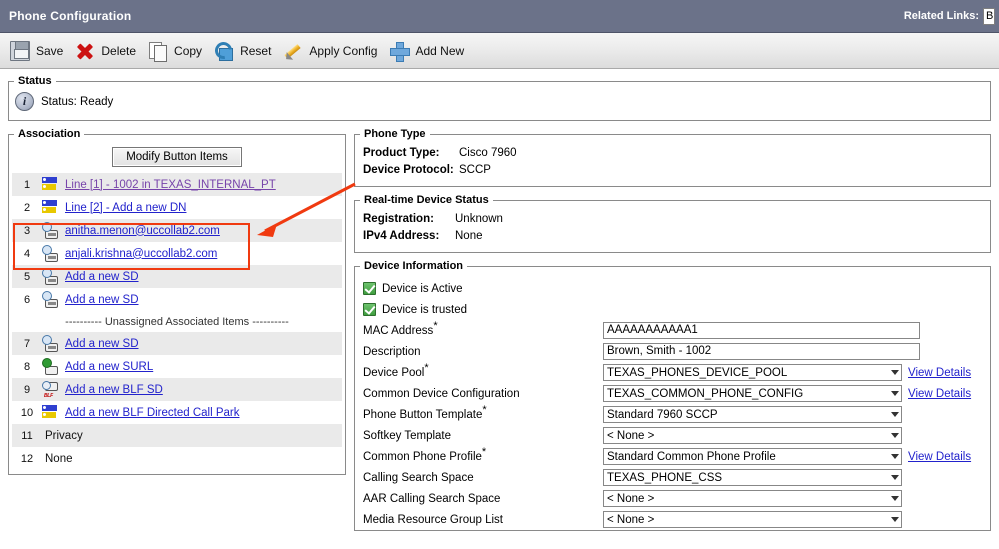 The height and width of the screenshot is (549, 999). I want to click on media-resource-group-list-row: Media Resource Group List < None >, so click(672, 519).